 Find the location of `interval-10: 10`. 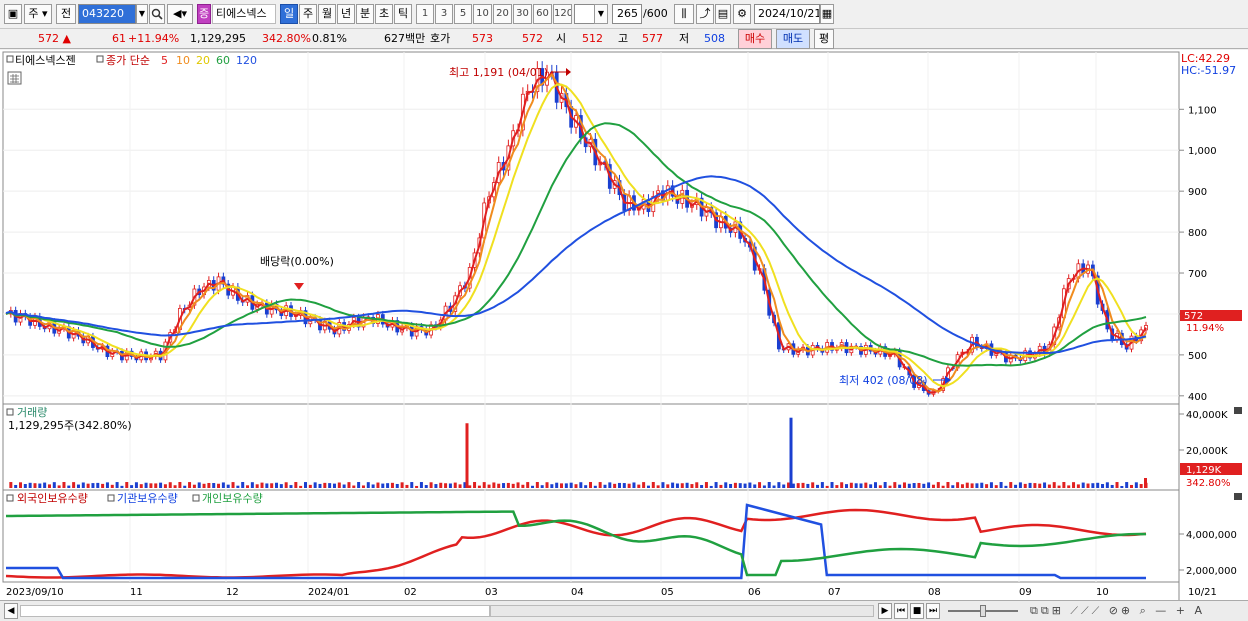

interval-10: 10 is located at coordinates (482, 14).